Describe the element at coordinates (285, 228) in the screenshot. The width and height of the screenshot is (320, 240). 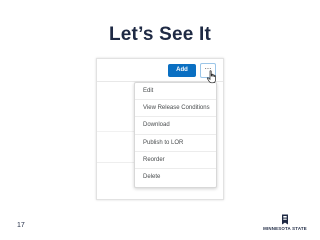
I see `logo-text: MINNESOTA STATE` at that location.